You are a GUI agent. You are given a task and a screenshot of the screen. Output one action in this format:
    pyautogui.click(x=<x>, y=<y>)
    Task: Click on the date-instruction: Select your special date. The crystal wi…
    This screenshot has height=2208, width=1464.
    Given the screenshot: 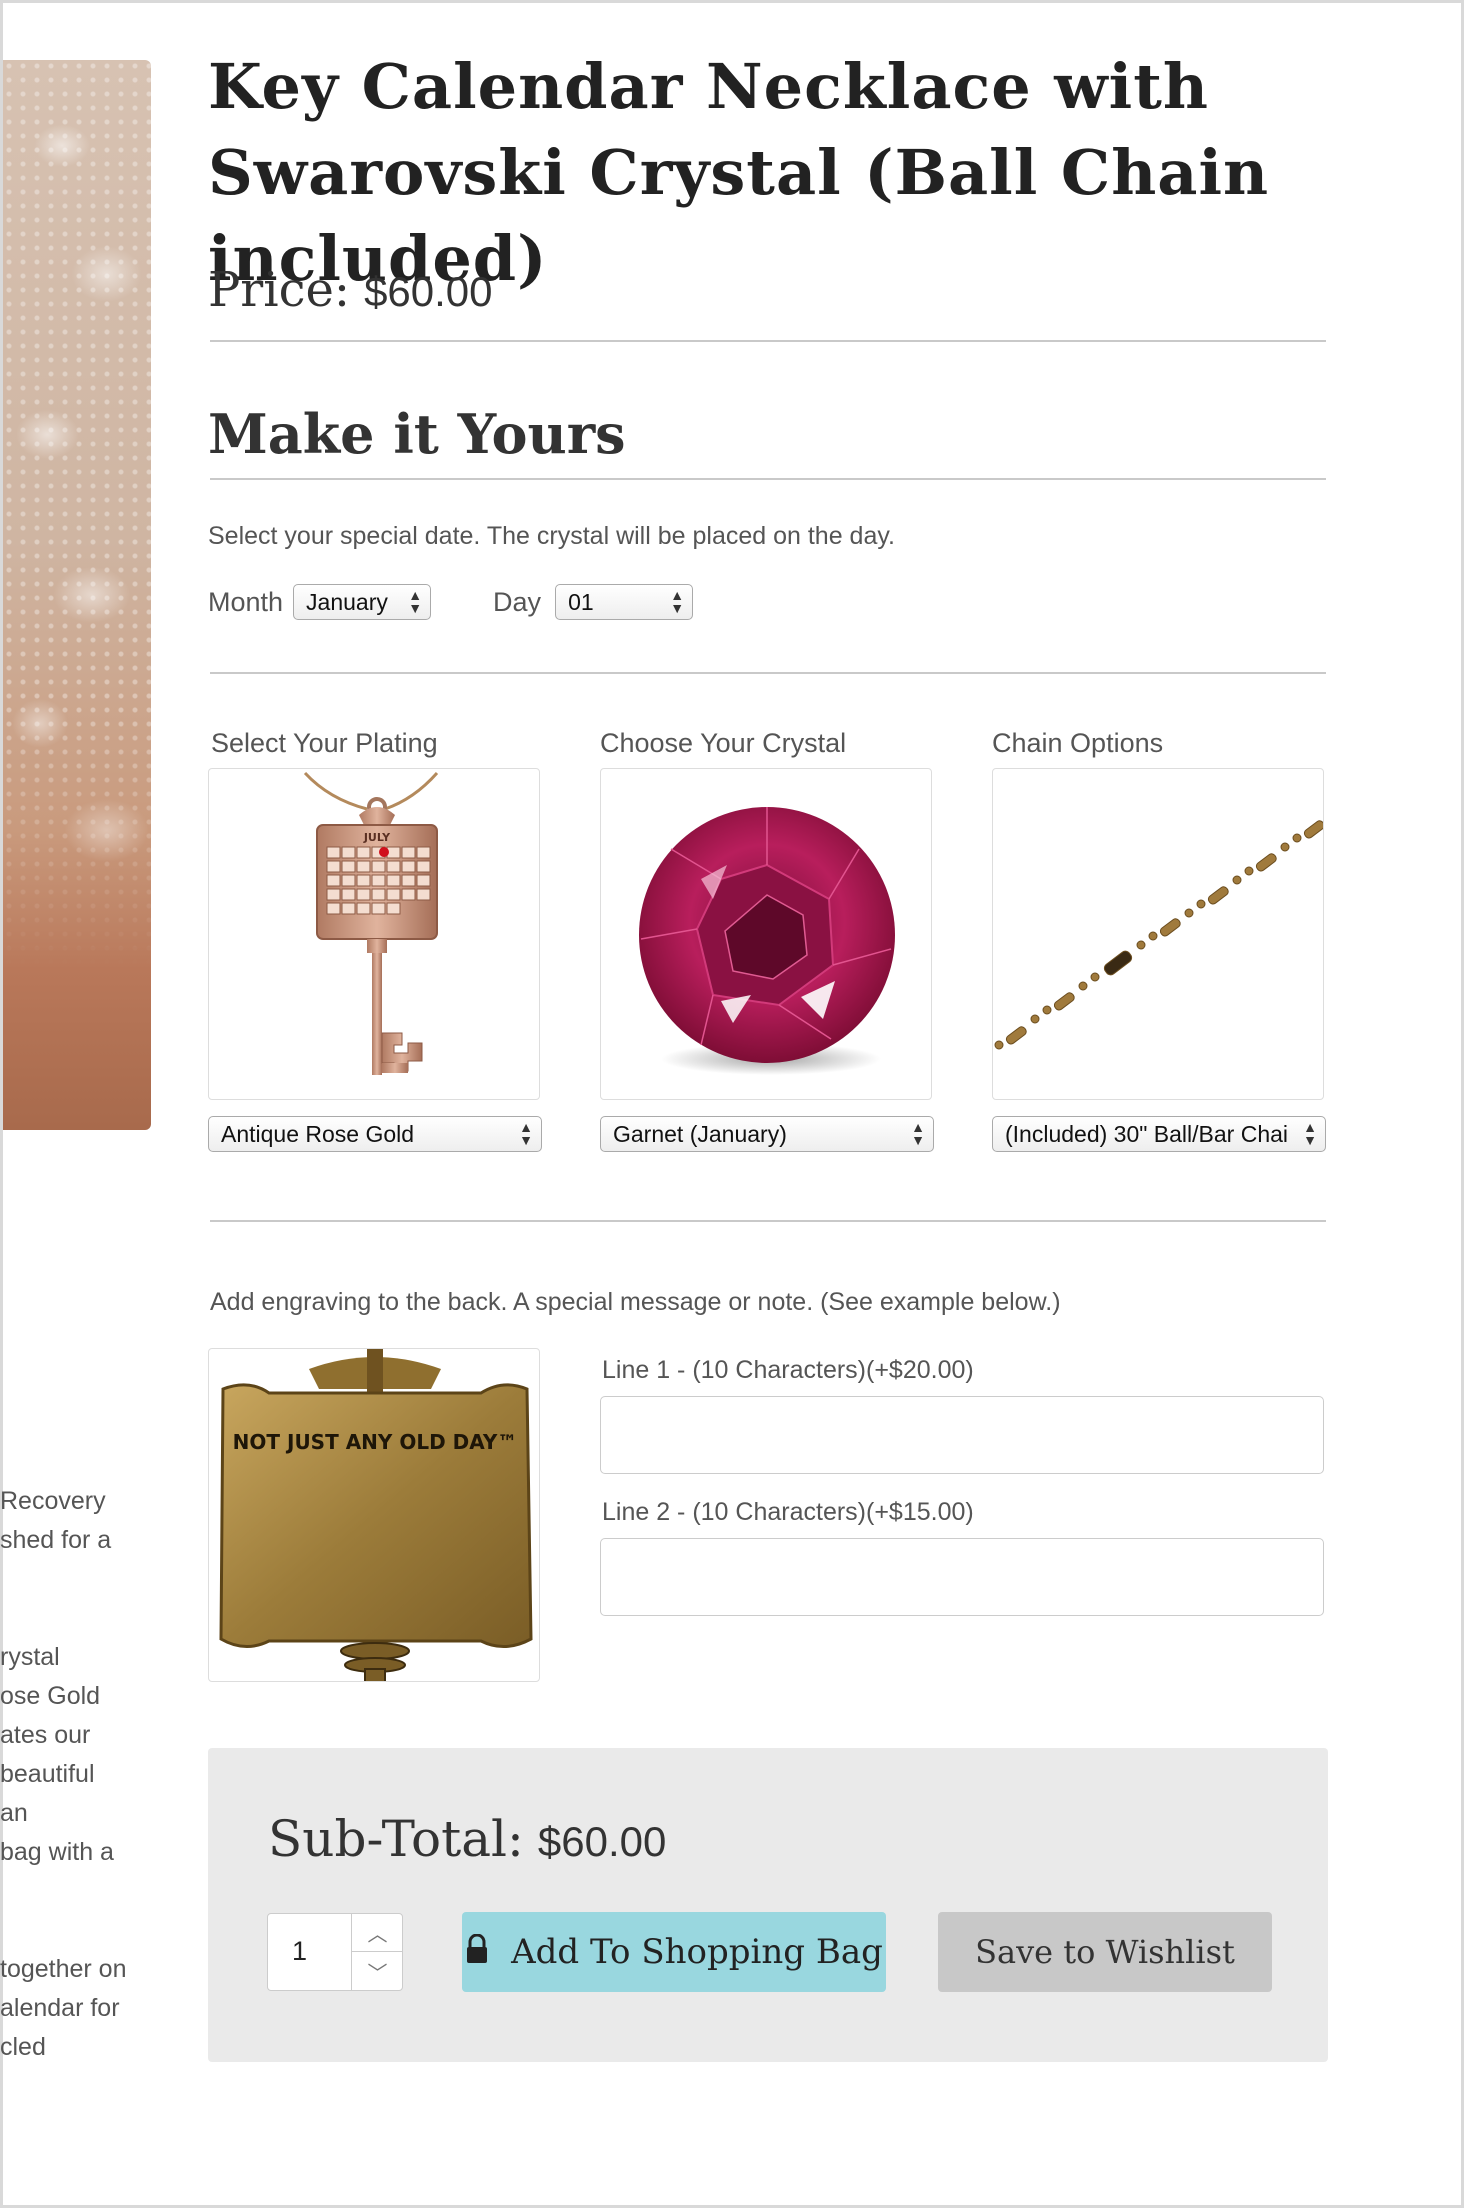 What is the action you would take?
    pyautogui.click(x=551, y=536)
    